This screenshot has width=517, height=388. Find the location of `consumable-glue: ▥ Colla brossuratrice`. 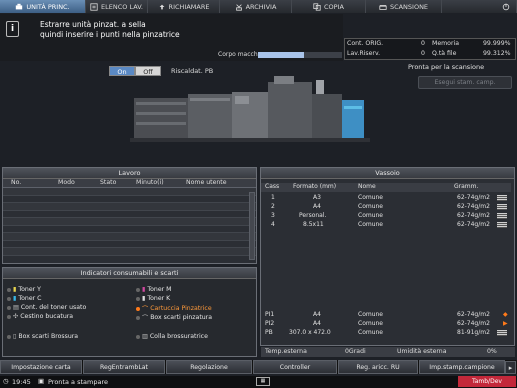

consumable-glue: ▥ Colla brossuratrice is located at coordinates (172, 336).